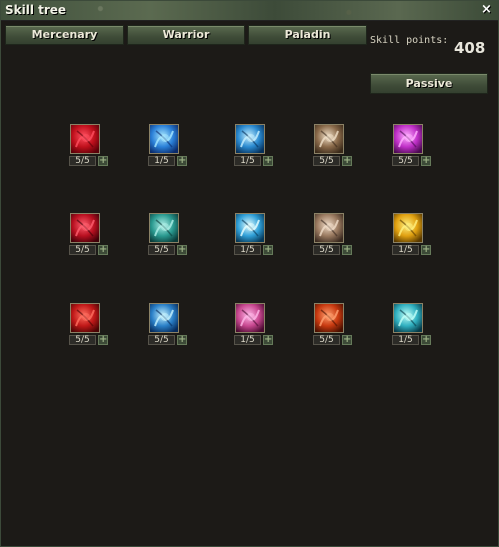  What do you see at coordinates (85, 228) in the screenshot?
I see `blood-claws-icon` at bounding box center [85, 228].